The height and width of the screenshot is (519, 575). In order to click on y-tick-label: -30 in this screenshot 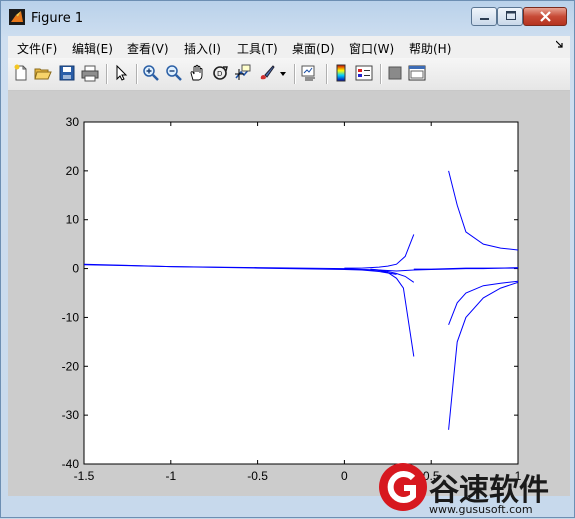, I will do `click(71, 415)`.